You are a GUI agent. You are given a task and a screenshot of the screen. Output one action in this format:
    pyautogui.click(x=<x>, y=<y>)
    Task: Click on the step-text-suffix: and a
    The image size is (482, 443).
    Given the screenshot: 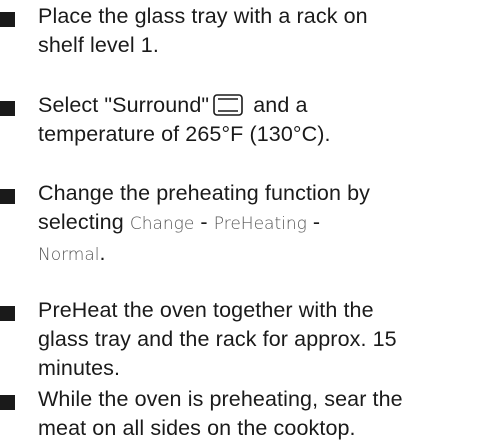 What is the action you would take?
    pyautogui.click(x=277, y=105)
    